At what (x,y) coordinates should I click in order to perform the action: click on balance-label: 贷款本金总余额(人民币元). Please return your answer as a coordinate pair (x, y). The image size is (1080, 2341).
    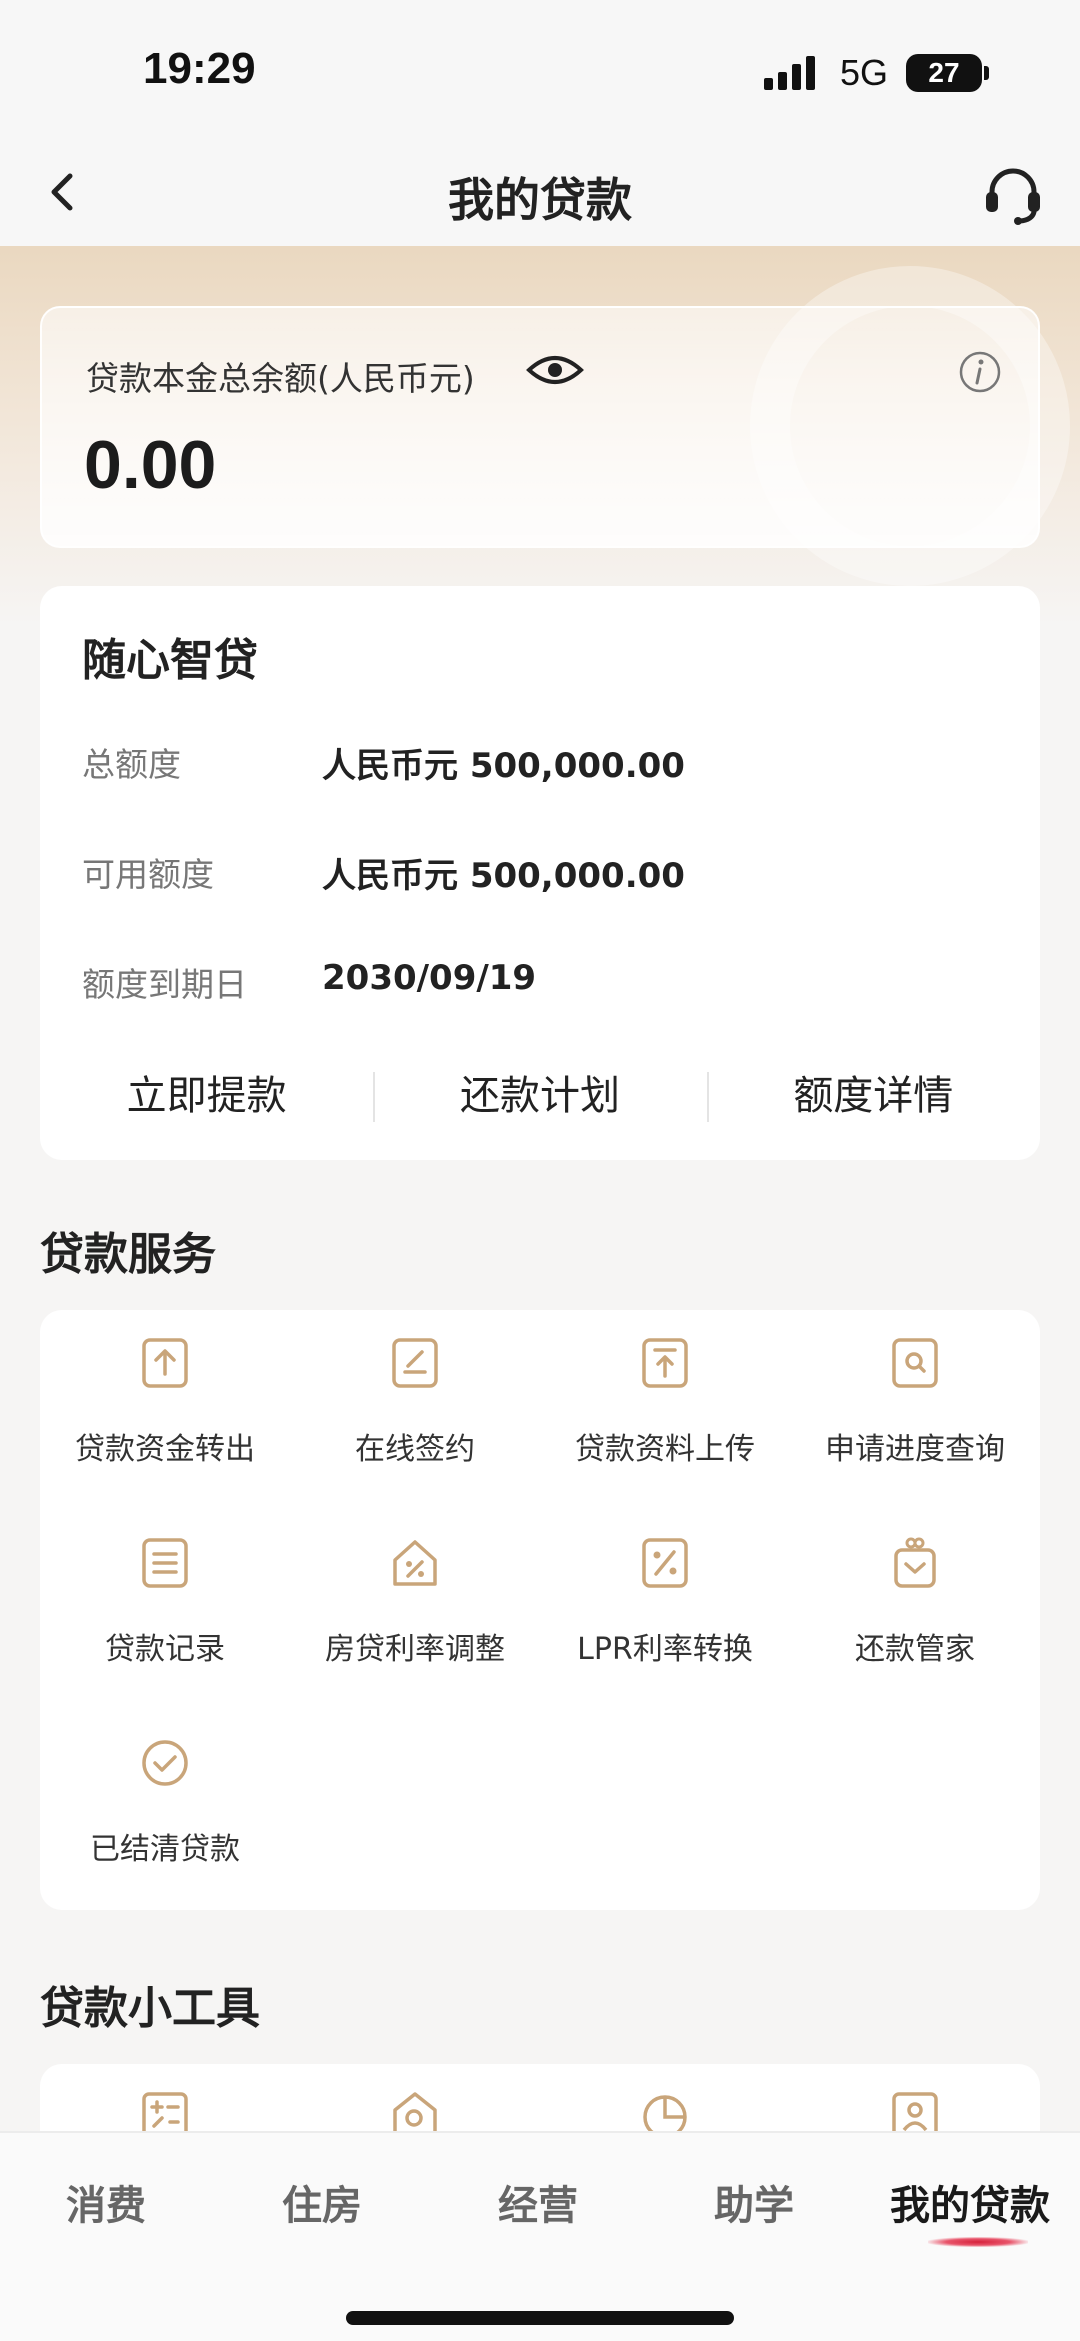
    Looking at the image, I should click on (280, 378).